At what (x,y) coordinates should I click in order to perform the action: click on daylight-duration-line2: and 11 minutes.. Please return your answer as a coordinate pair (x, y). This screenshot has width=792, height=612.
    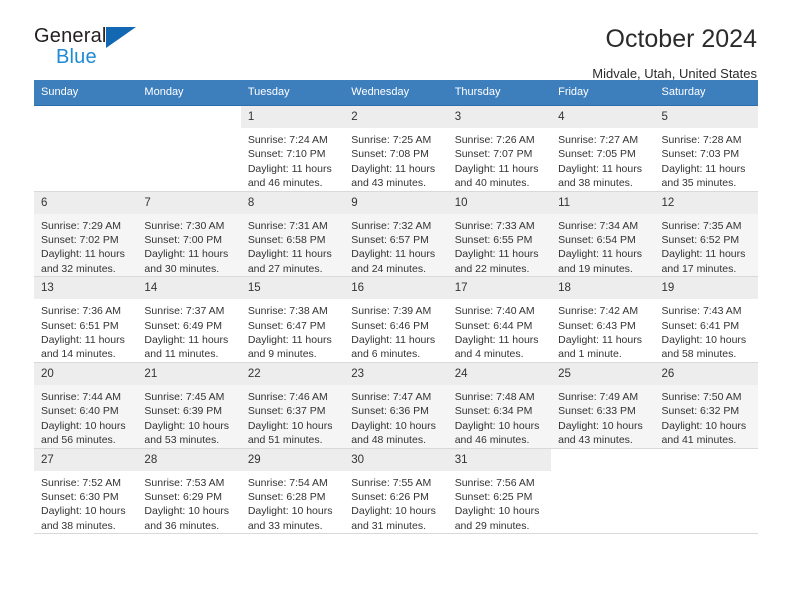
    Looking at the image, I should click on (181, 354).